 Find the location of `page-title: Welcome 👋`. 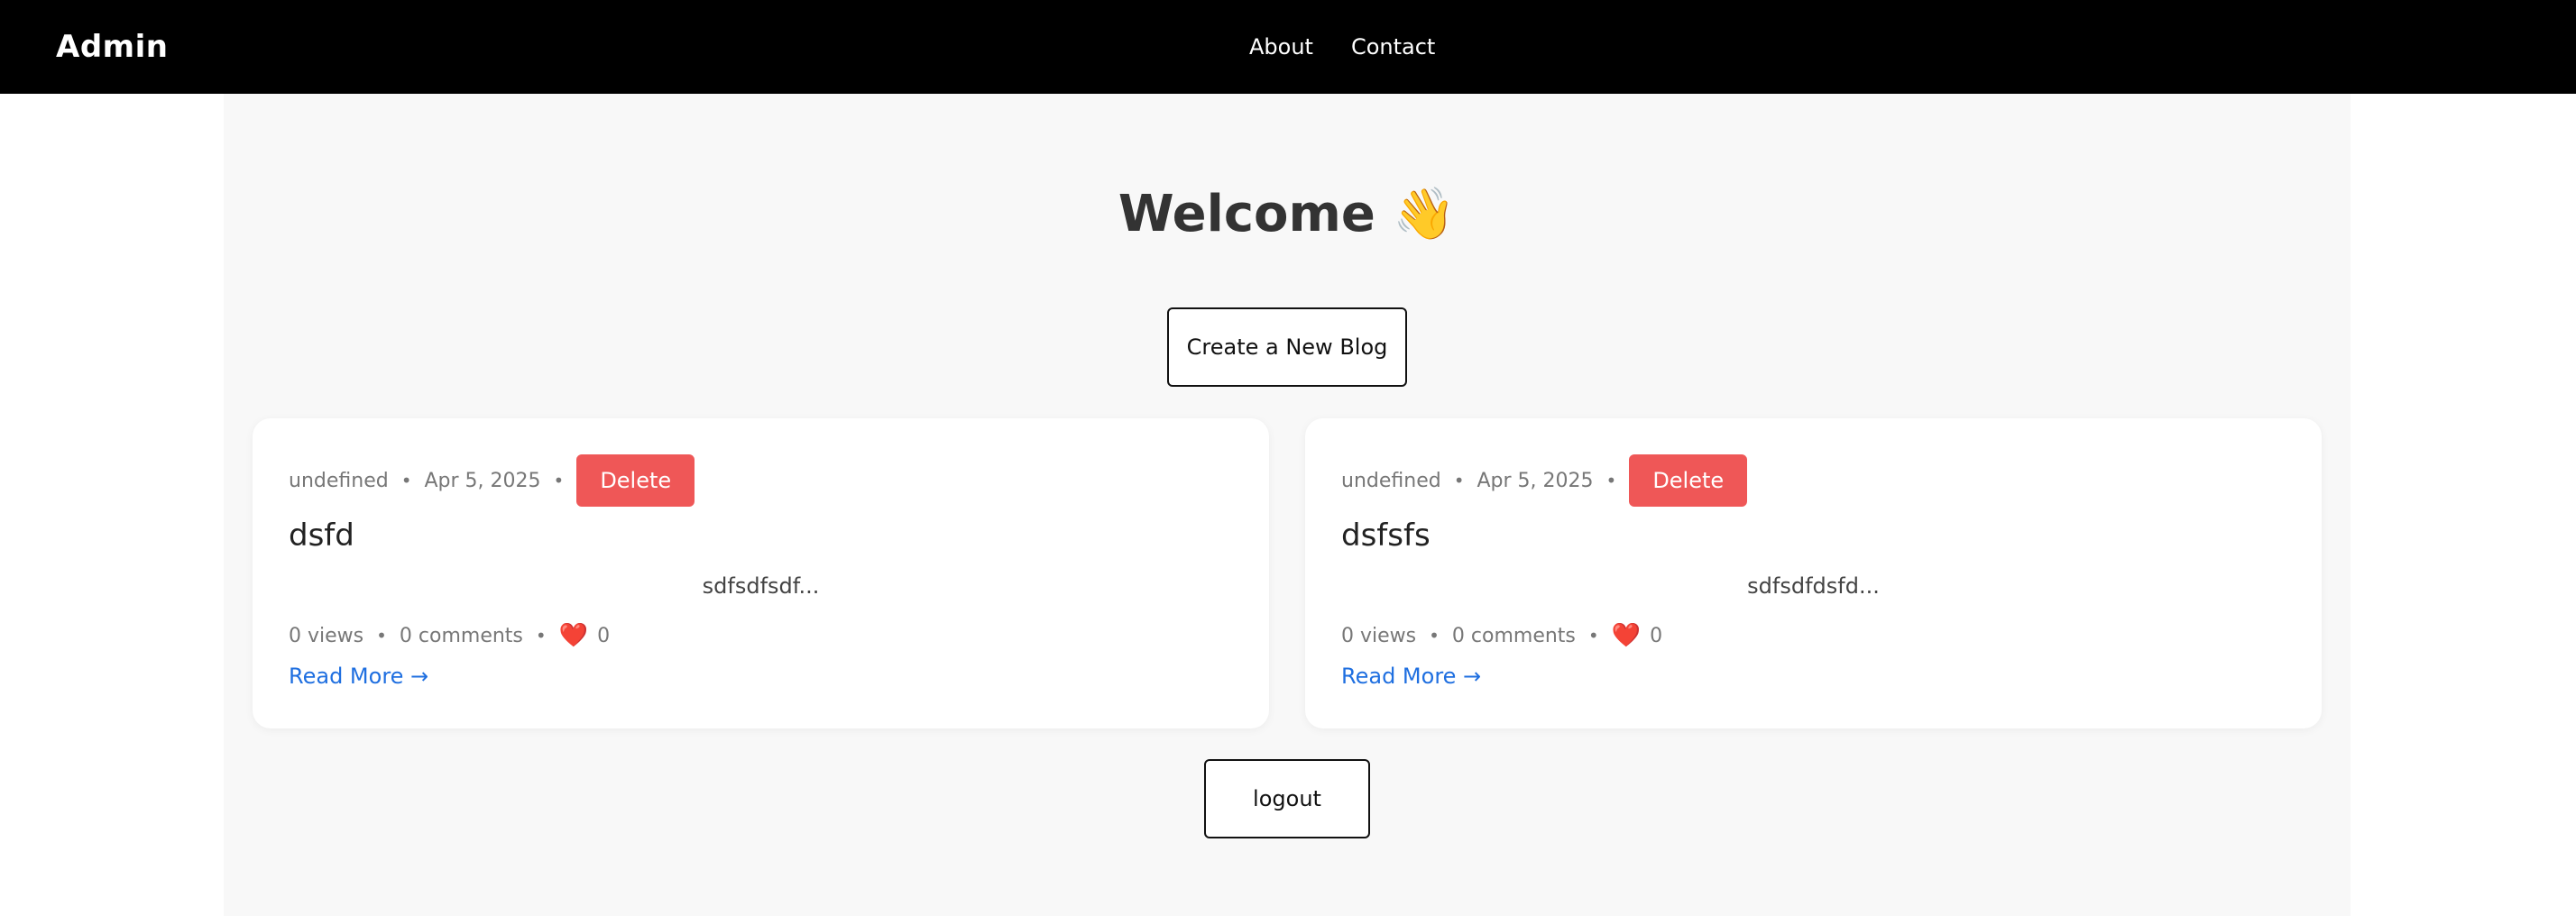

page-title: Welcome 👋 is located at coordinates (1287, 213).